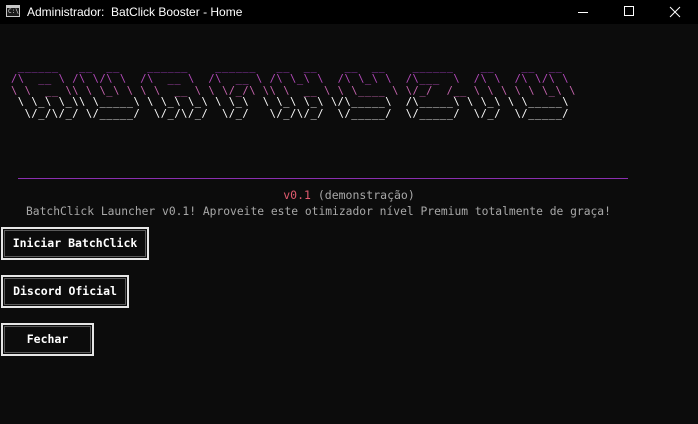 The height and width of the screenshot is (424, 698). Describe the element at coordinates (75, 243) in the screenshot. I see `start-batchclick-button: Iniciar BatchClick` at that location.